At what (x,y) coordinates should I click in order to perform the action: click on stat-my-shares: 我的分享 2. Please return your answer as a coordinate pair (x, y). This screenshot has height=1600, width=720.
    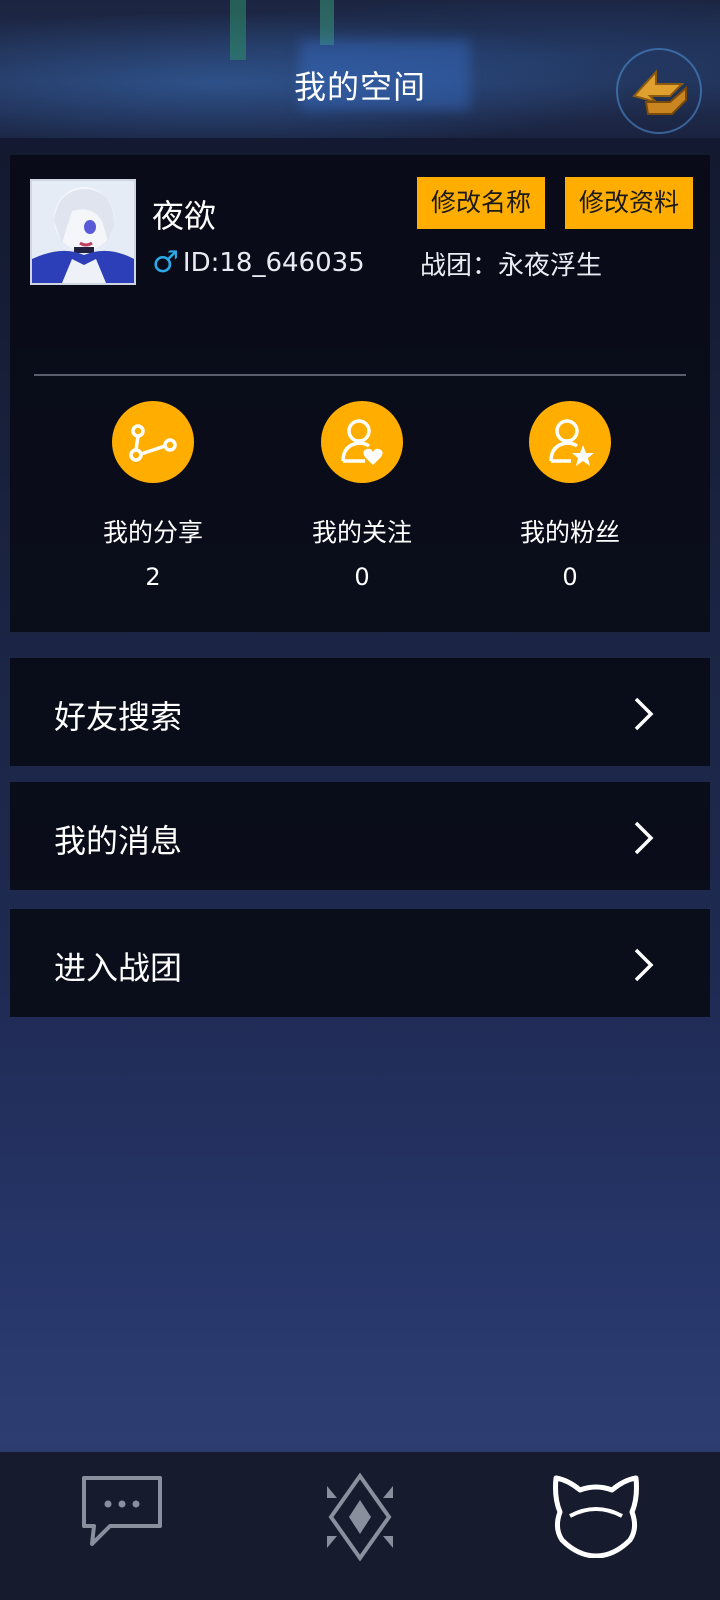
    Looking at the image, I should click on (153, 496).